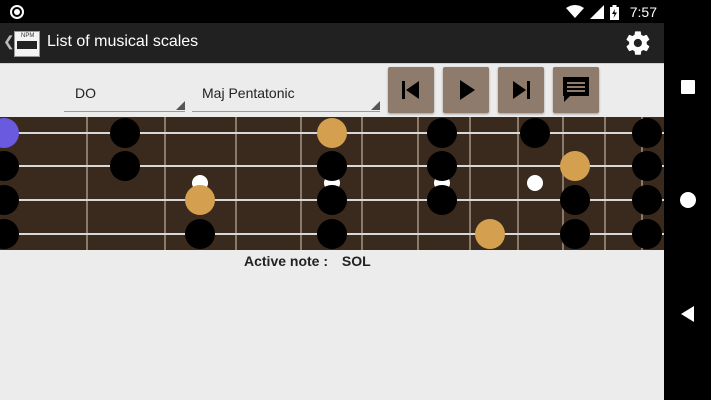  I want to click on home-icon, so click(688, 200).